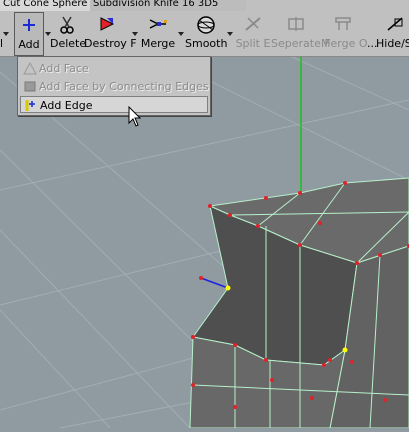  What do you see at coordinates (30, 68) in the screenshot?
I see `add-face-icon` at bounding box center [30, 68].